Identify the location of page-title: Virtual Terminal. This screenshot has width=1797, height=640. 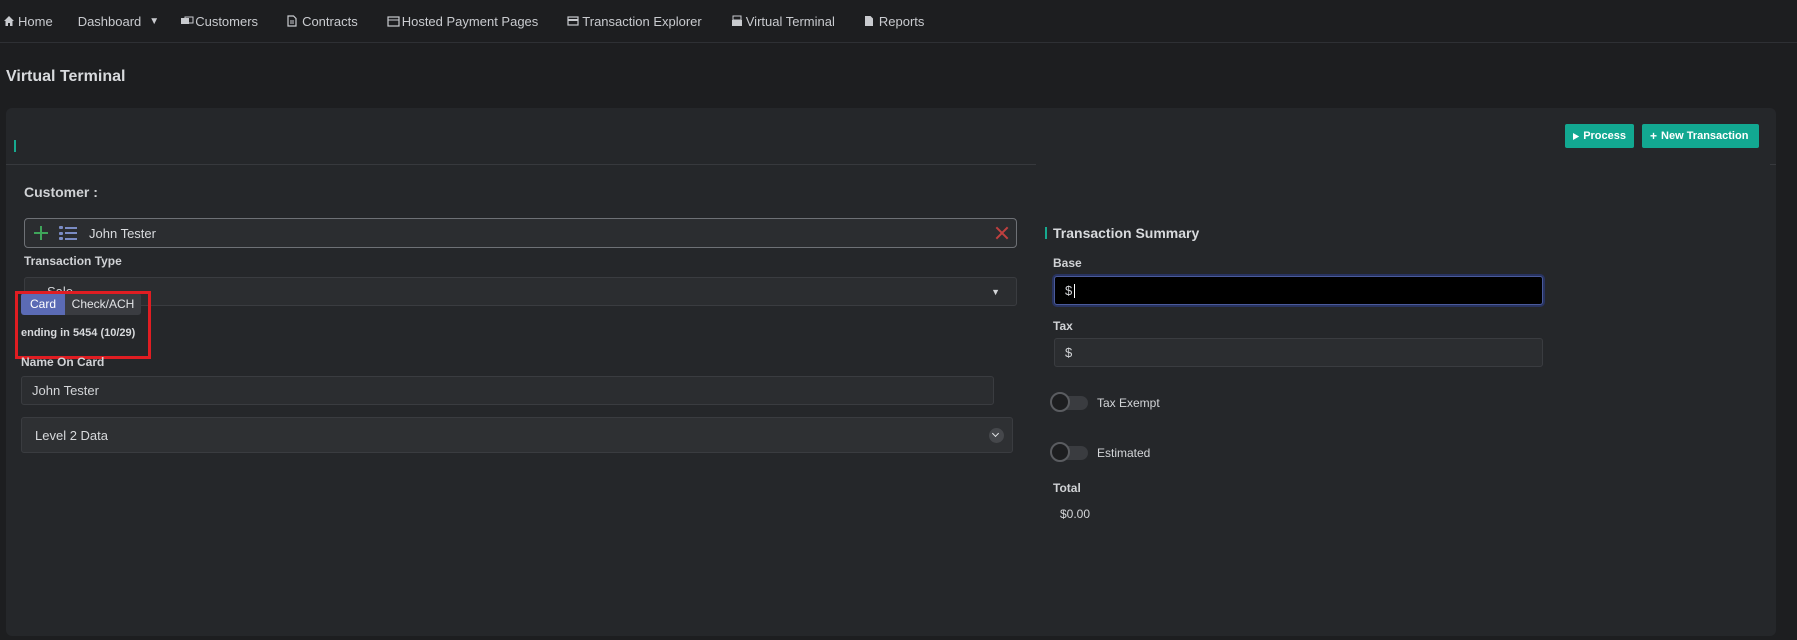
(66, 76).